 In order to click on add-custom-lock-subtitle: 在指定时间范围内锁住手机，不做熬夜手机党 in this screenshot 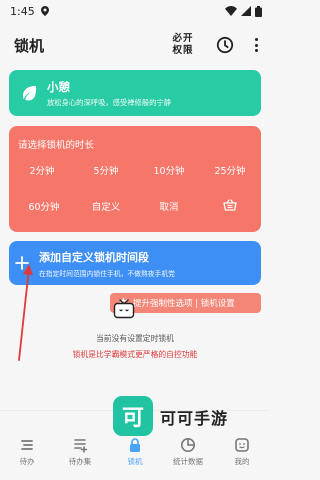, I will do `click(107, 273)`.